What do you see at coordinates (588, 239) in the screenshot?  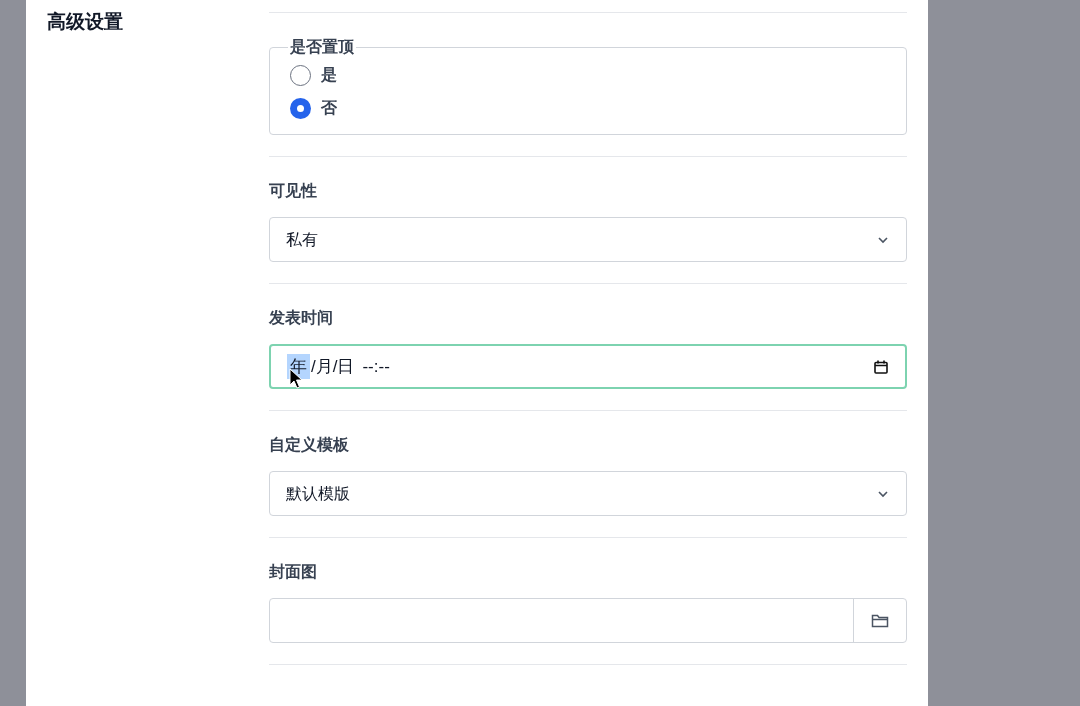 I see `dropdown-select: 私有` at bounding box center [588, 239].